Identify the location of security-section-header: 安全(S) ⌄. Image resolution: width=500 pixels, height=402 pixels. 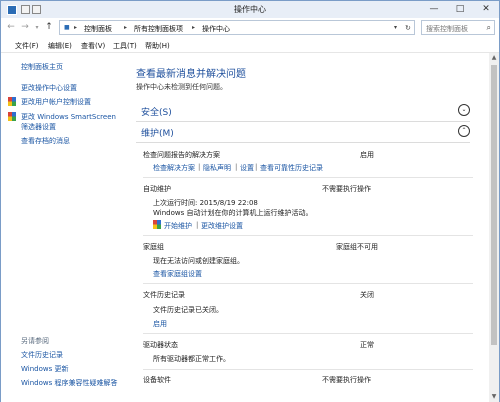
(303, 112).